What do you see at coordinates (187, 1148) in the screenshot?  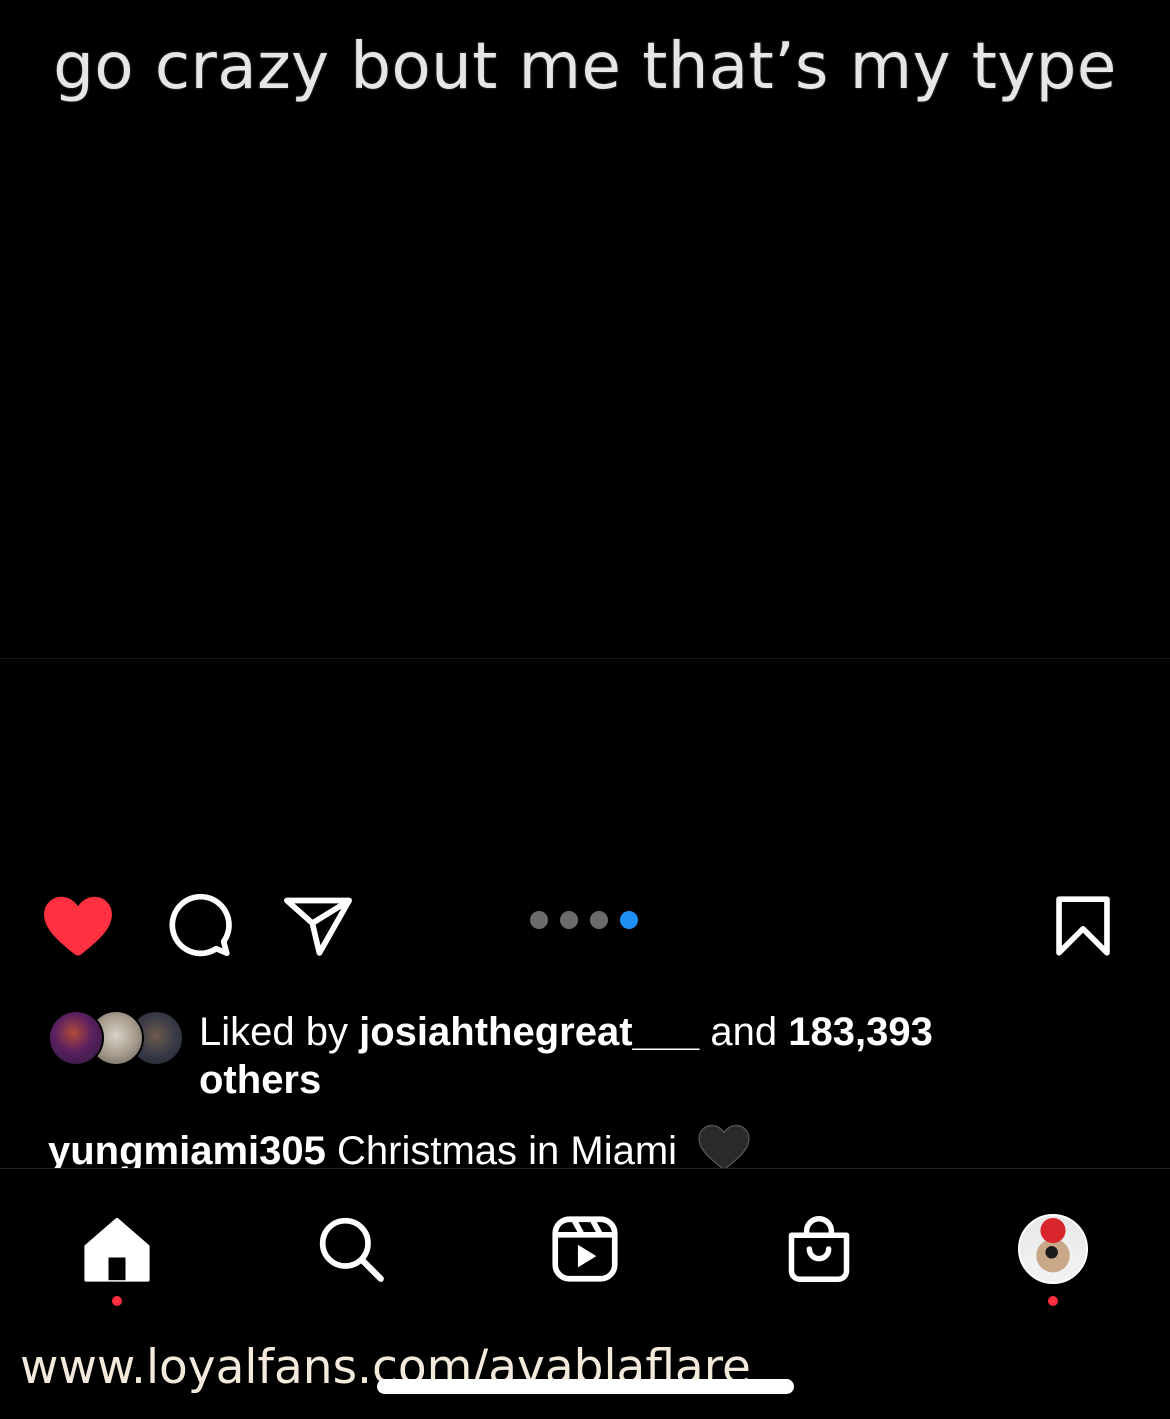 I see `caption-username-link: yungmiami305` at bounding box center [187, 1148].